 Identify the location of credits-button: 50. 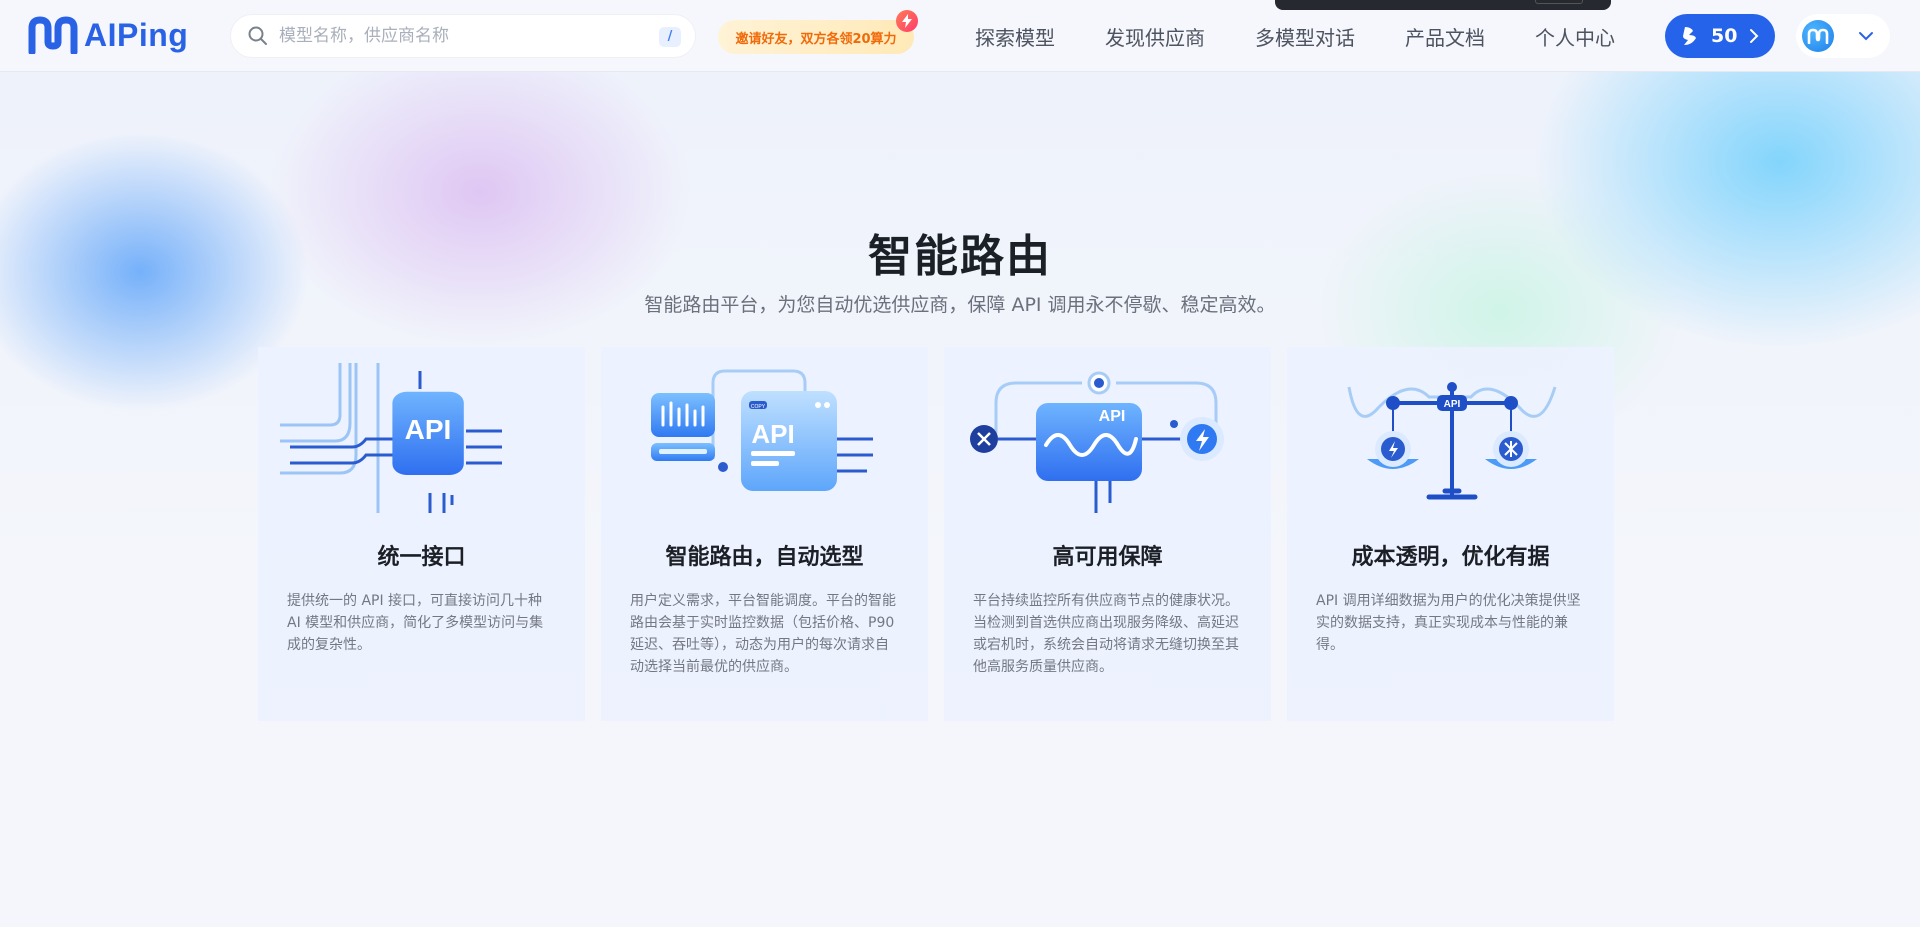
(1720, 36).